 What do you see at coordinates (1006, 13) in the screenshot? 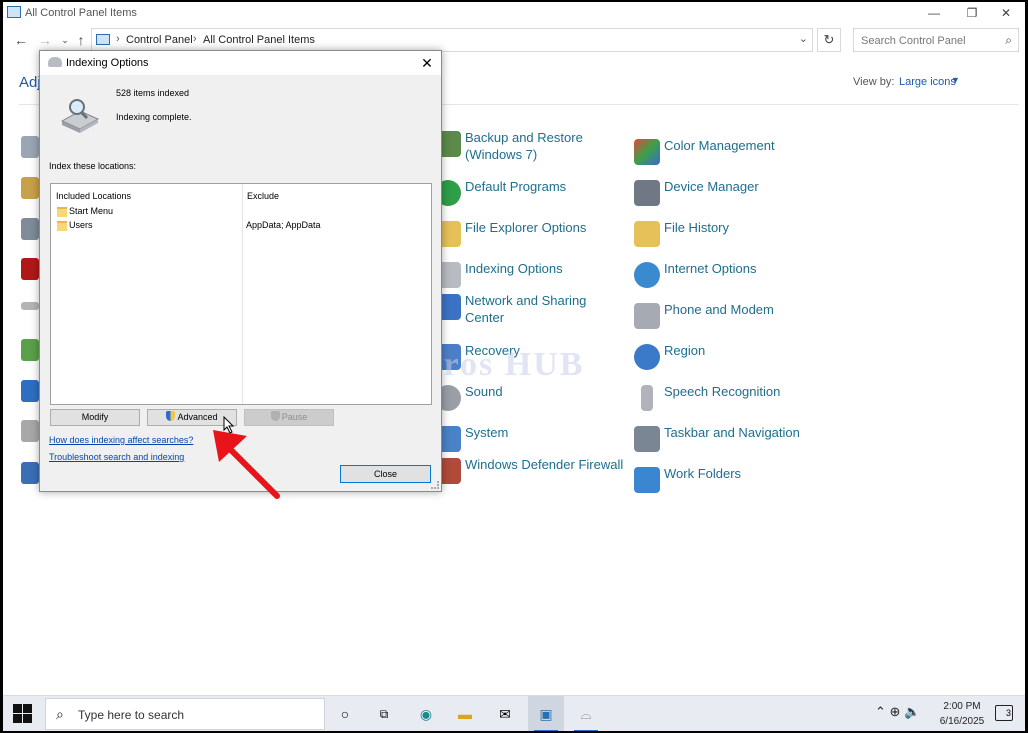
I see `close-window-button: ✕` at bounding box center [1006, 13].